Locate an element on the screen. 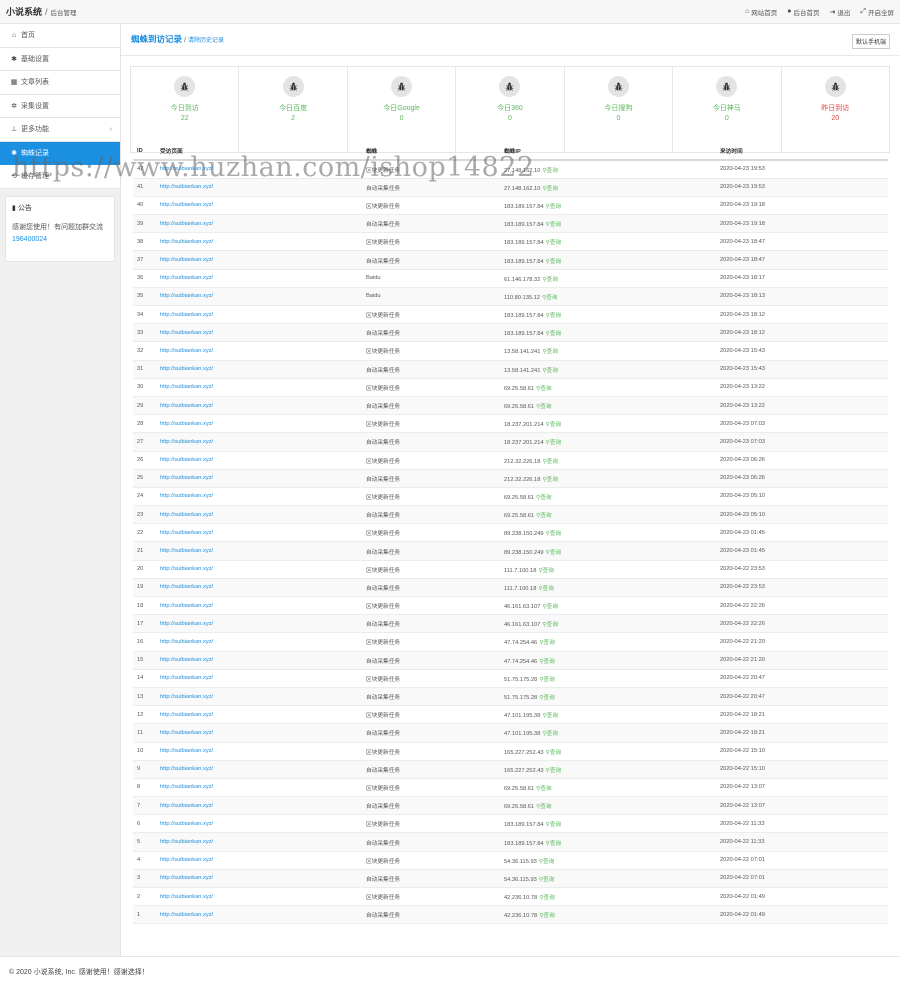 The height and width of the screenshot is (987, 900). cell-ip: 27.148.162.10 ⚲查询 is located at coordinates (608, 187).